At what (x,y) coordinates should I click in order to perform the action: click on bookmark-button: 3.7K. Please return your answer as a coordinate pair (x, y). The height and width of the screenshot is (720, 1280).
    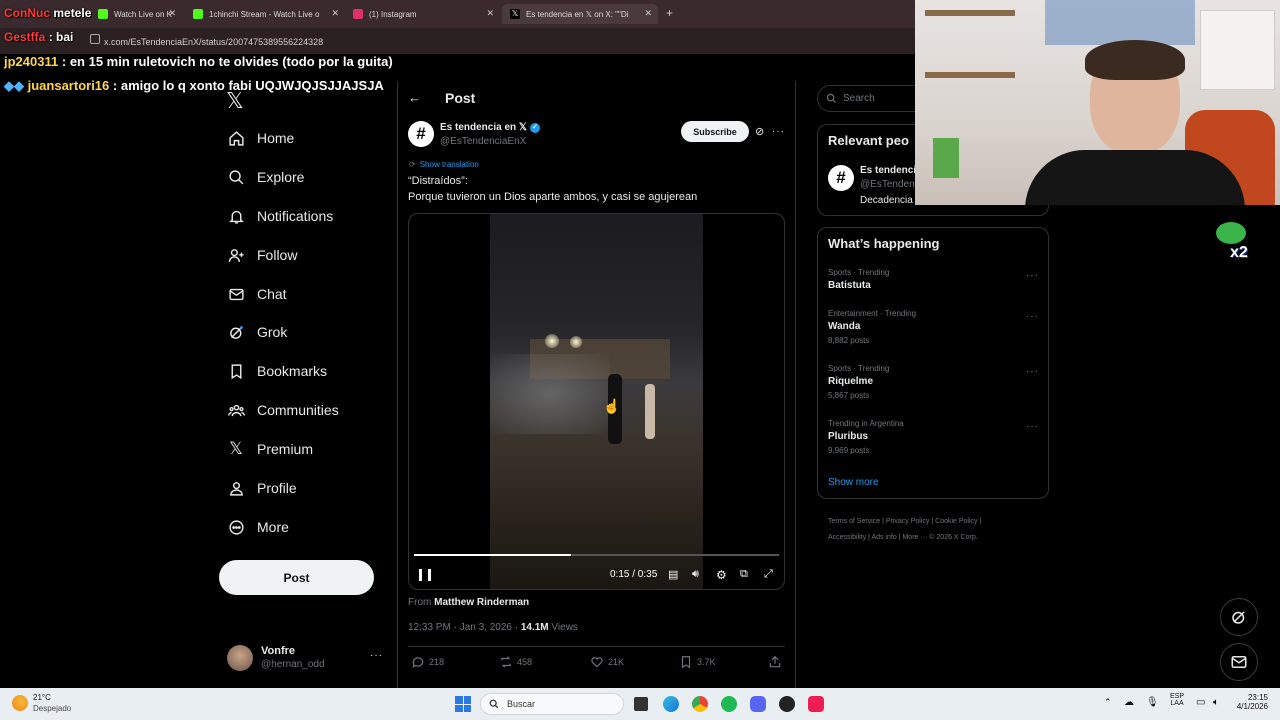
    Looking at the image, I should click on (697, 662).